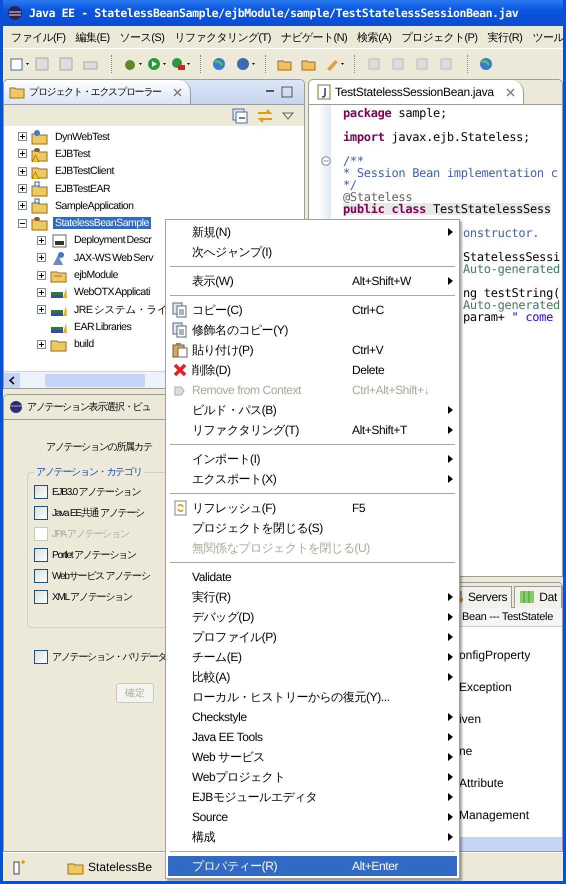  I want to click on menu-item: 検索(A), so click(374, 37).